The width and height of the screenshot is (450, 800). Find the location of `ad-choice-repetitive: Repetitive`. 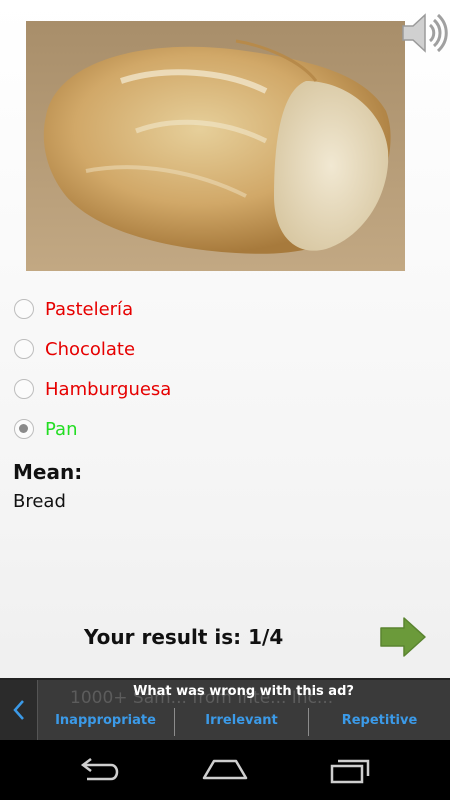

ad-choice-repetitive: Repetitive is located at coordinates (379, 721).